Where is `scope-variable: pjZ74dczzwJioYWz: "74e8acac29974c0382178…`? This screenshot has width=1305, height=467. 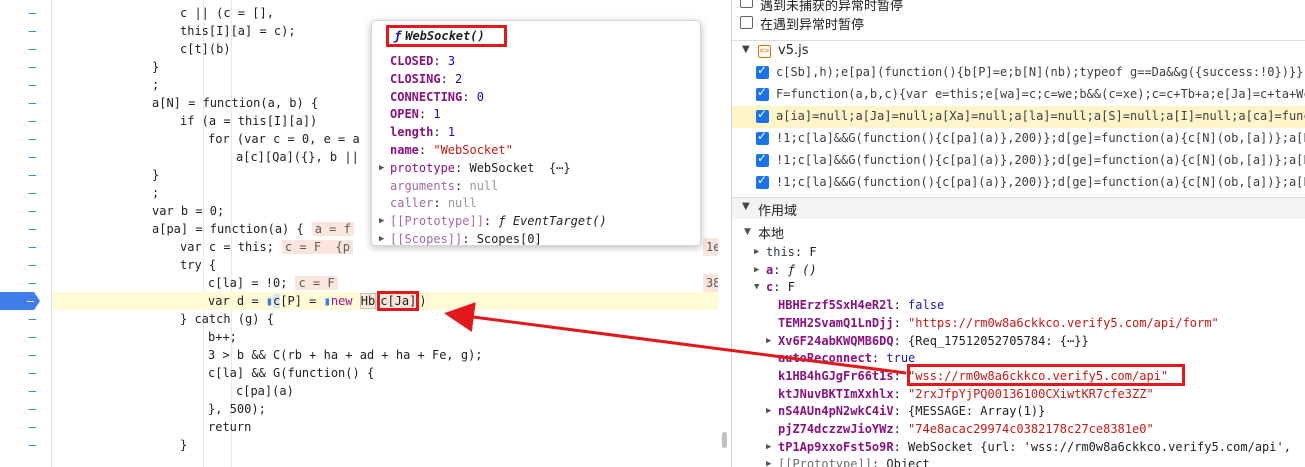 scope-variable: pjZ74dczzwJioYWz: "74e8acac29974c0382178… is located at coordinates (966, 429).